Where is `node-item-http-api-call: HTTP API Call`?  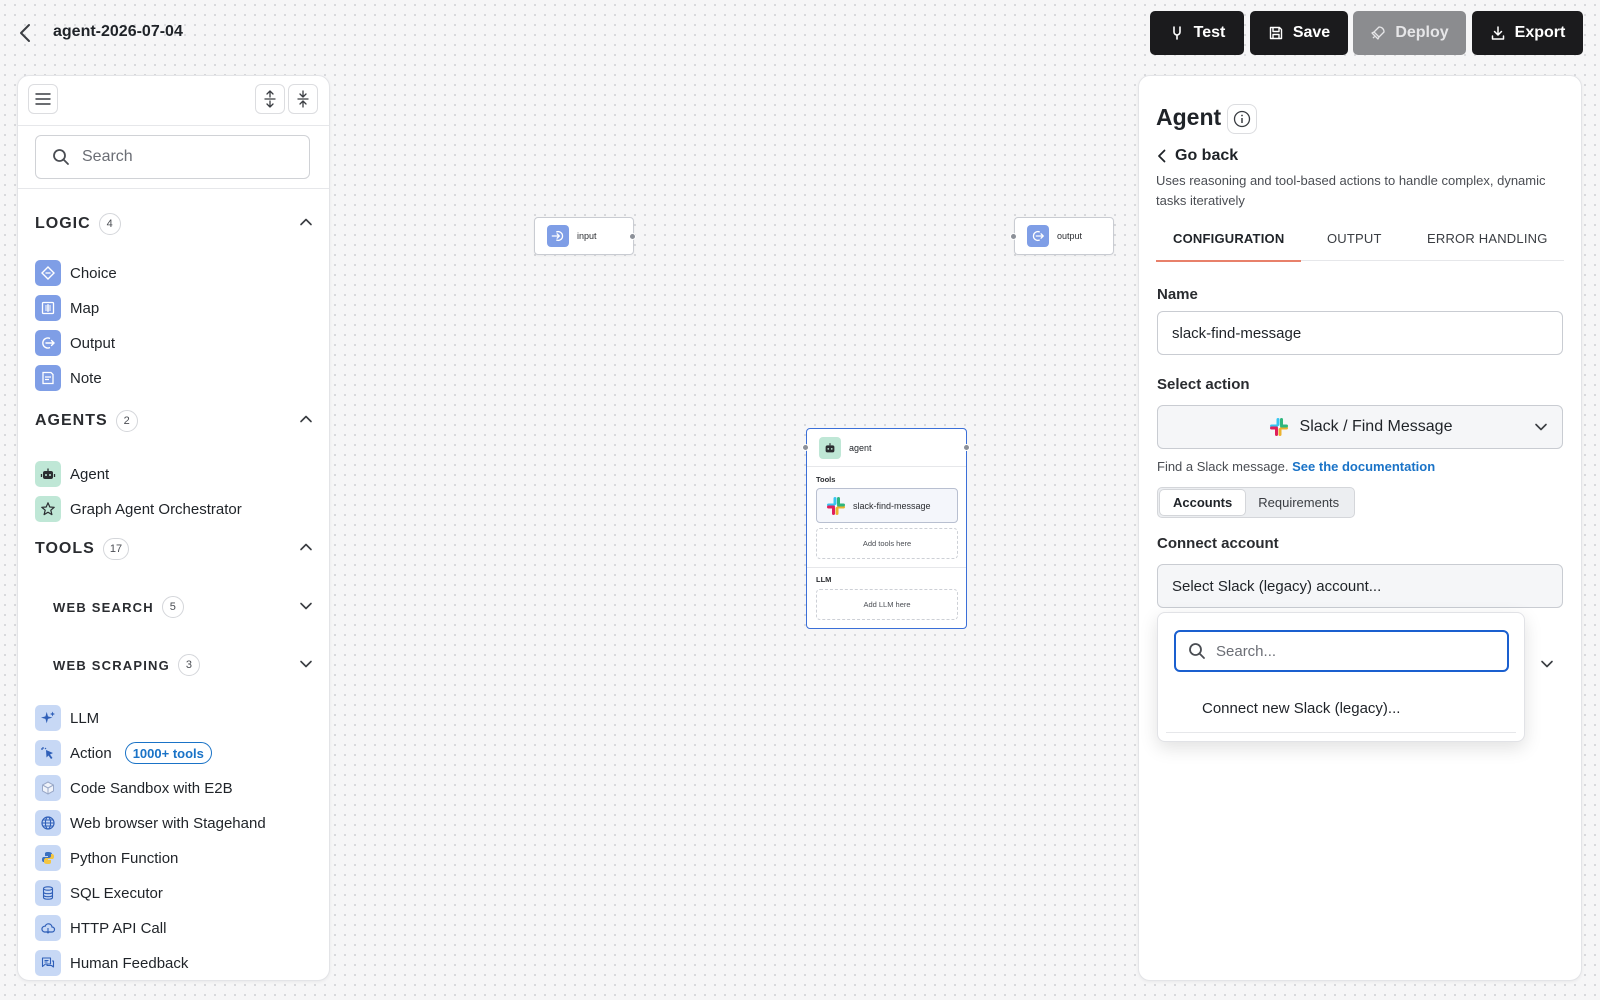 node-item-http-api-call: HTTP API Call is located at coordinates (100, 928).